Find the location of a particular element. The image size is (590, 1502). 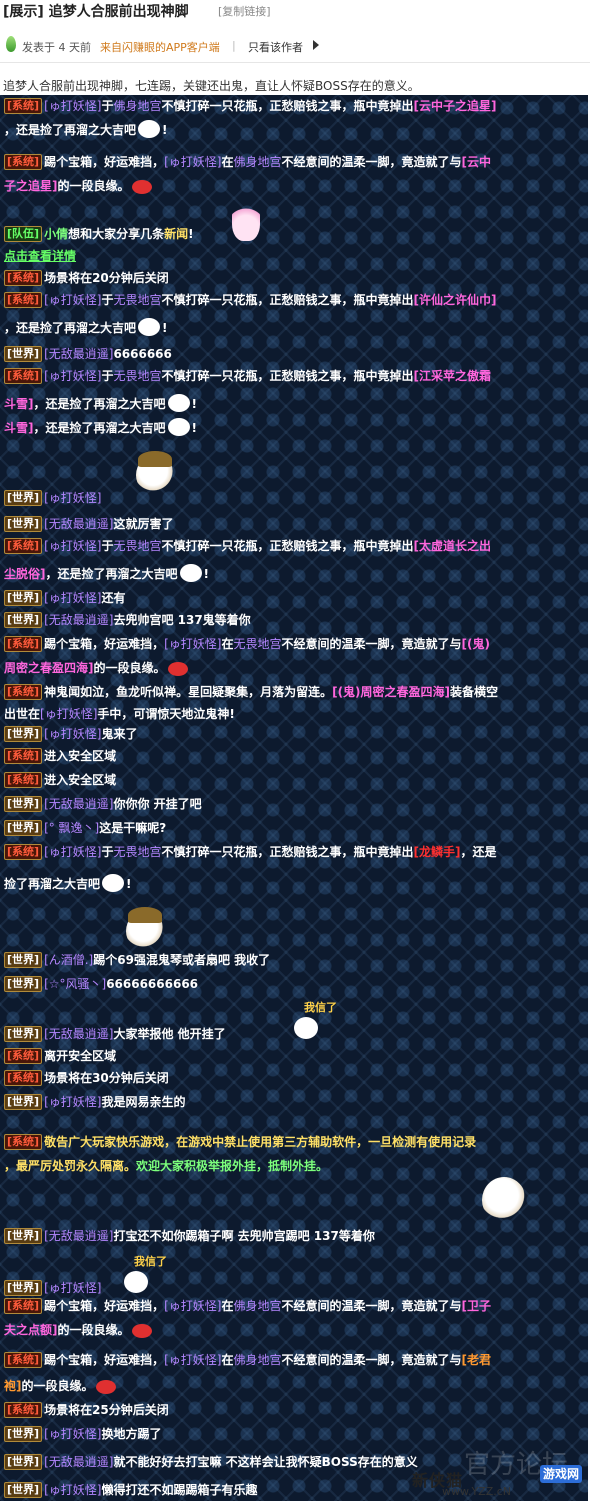

mask-avatar-icon is located at coordinates (504, 1200).